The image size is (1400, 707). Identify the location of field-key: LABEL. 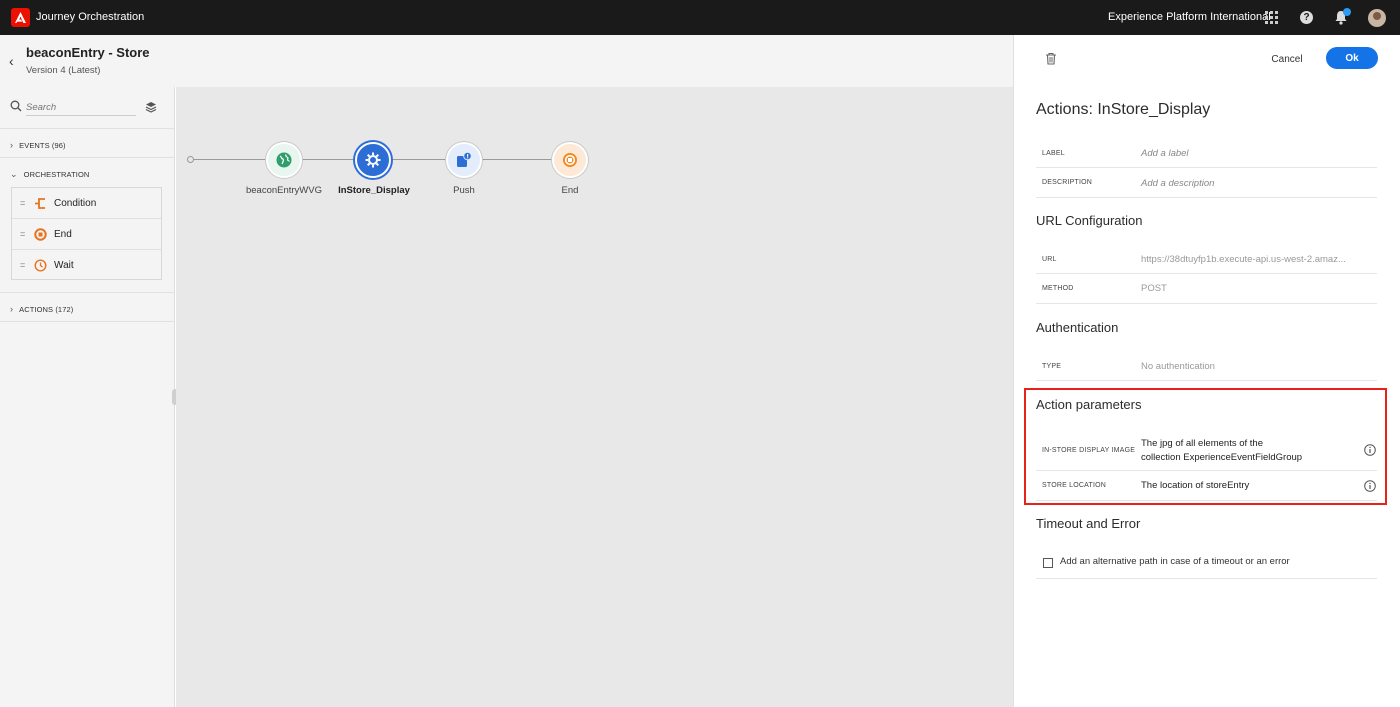
(1053, 153).